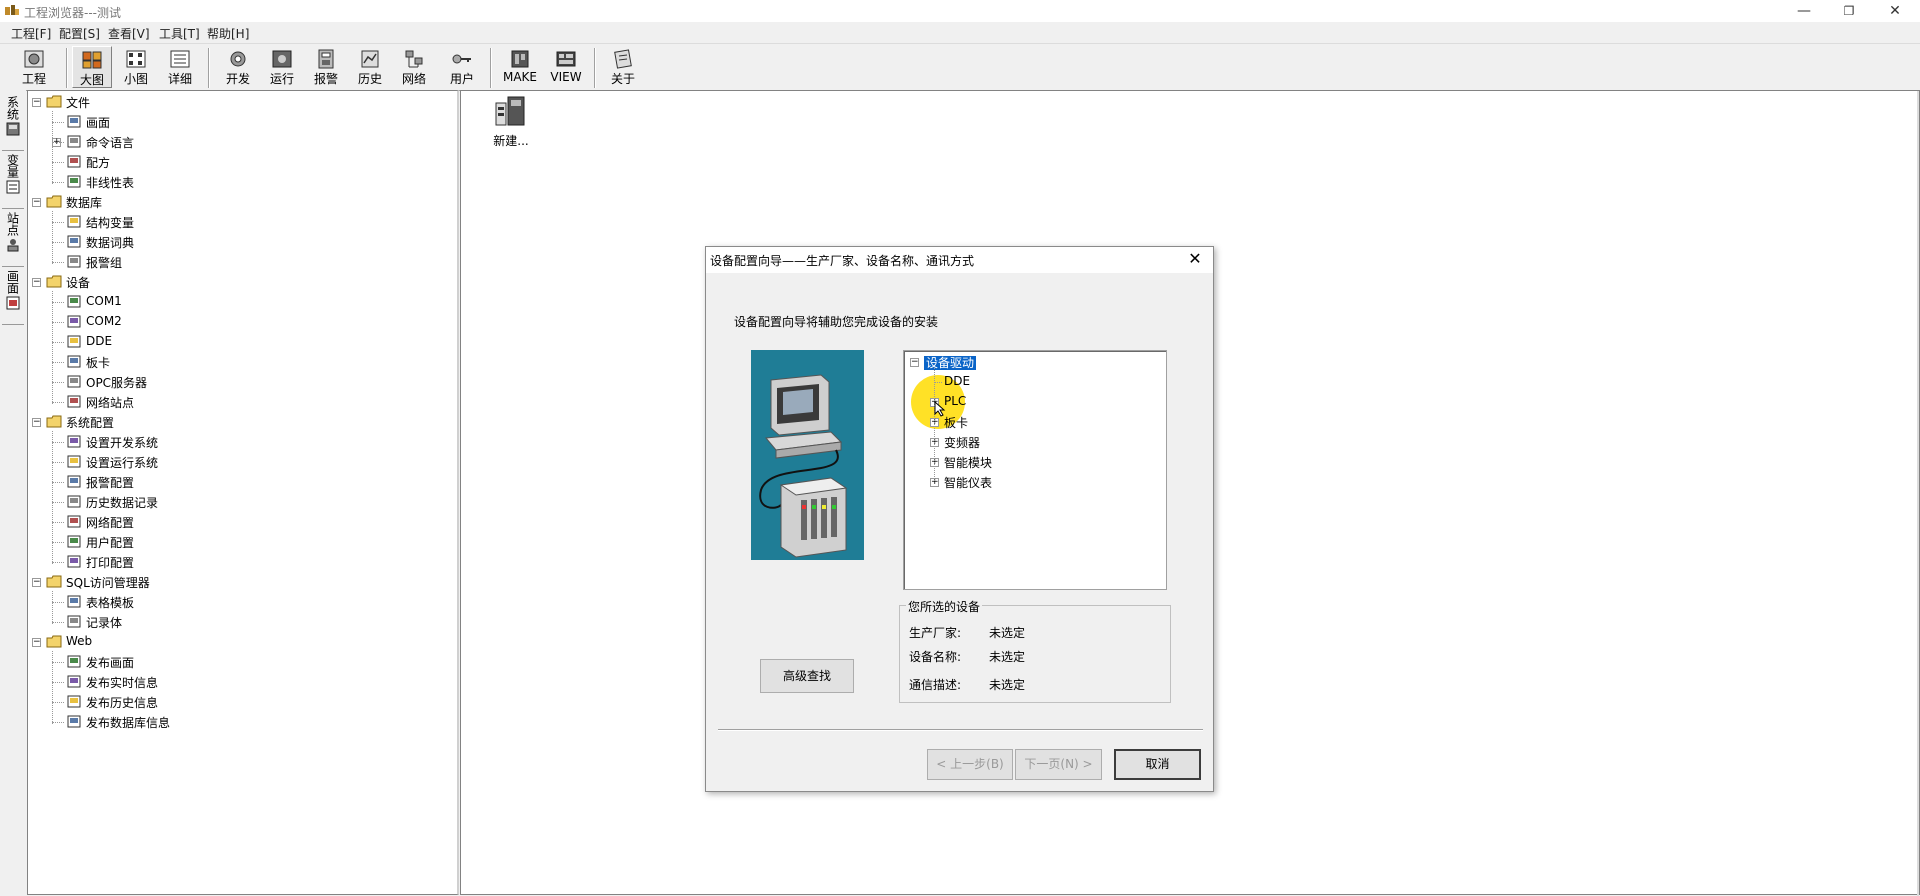 The height and width of the screenshot is (896, 1920). I want to click on project-icon, so click(34, 59).